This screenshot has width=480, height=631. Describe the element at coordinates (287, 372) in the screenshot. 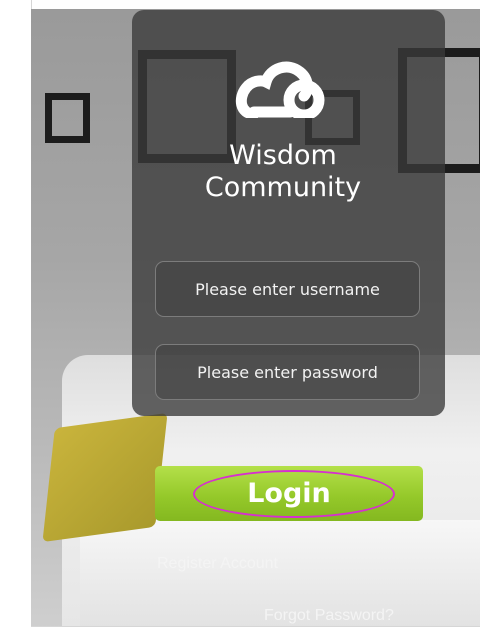

I see `password-input` at that location.